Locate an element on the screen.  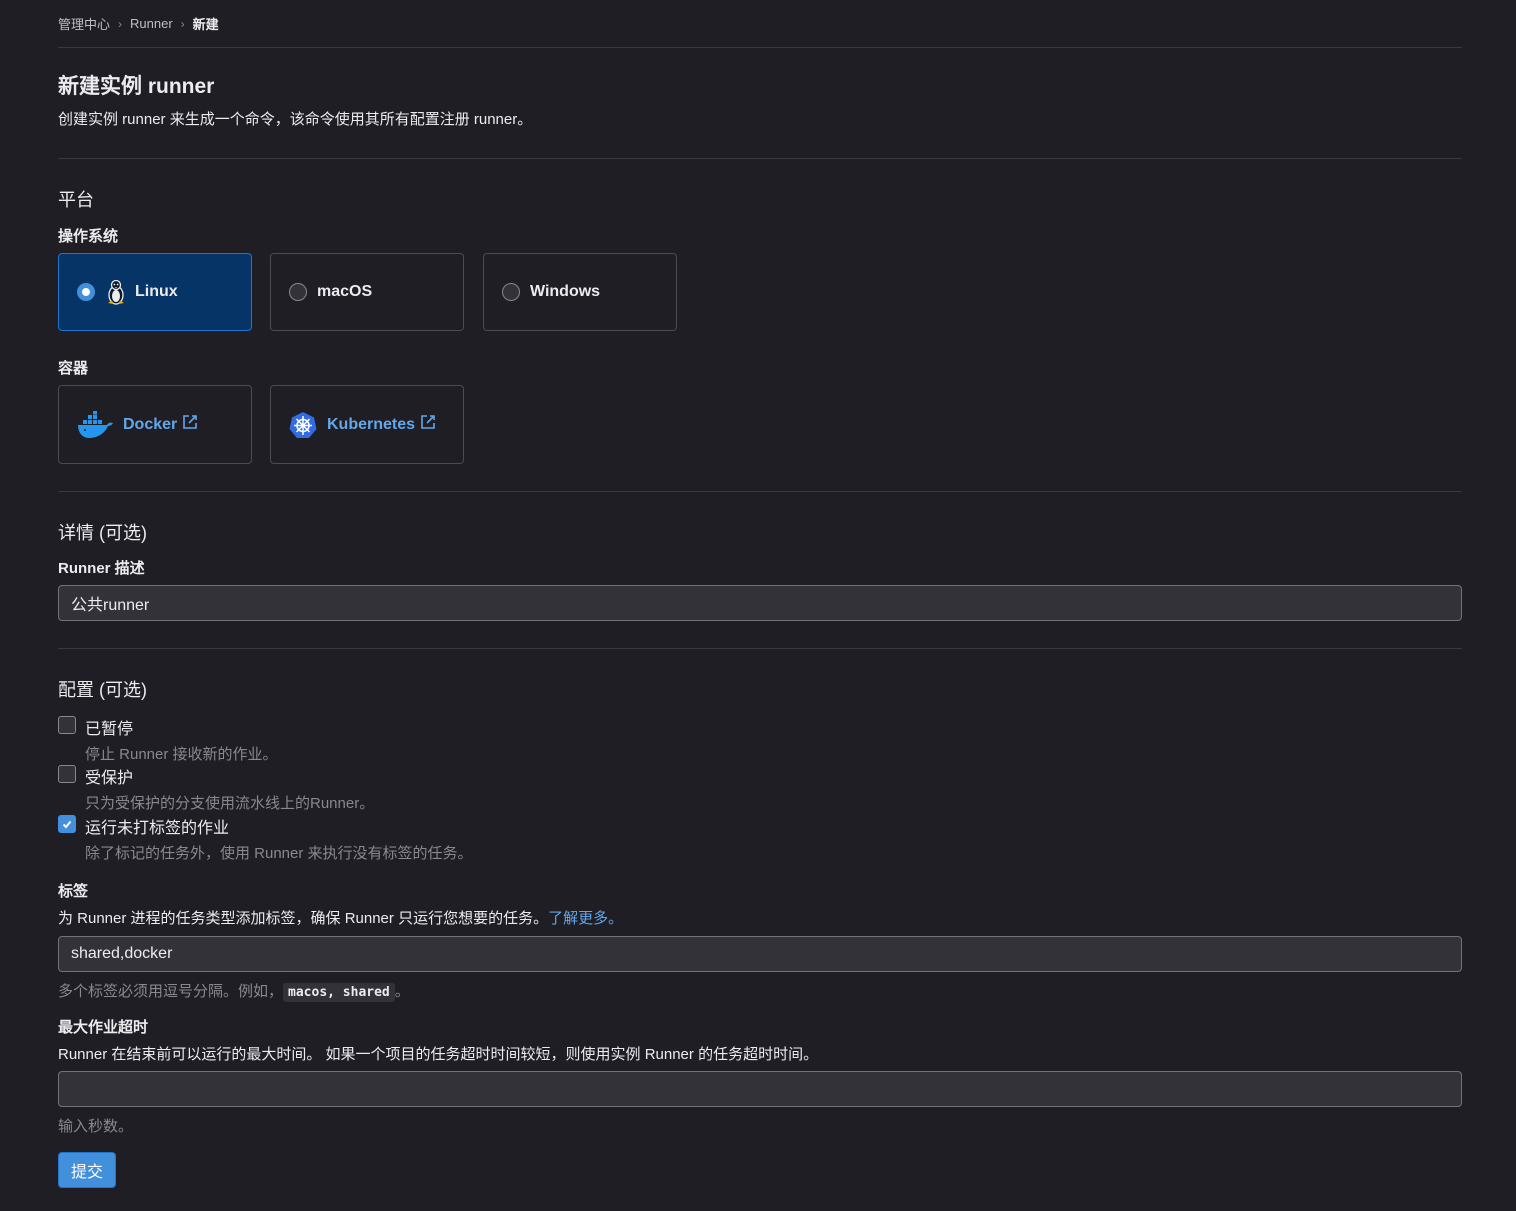
linux-tux-icon is located at coordinates (116, 292).